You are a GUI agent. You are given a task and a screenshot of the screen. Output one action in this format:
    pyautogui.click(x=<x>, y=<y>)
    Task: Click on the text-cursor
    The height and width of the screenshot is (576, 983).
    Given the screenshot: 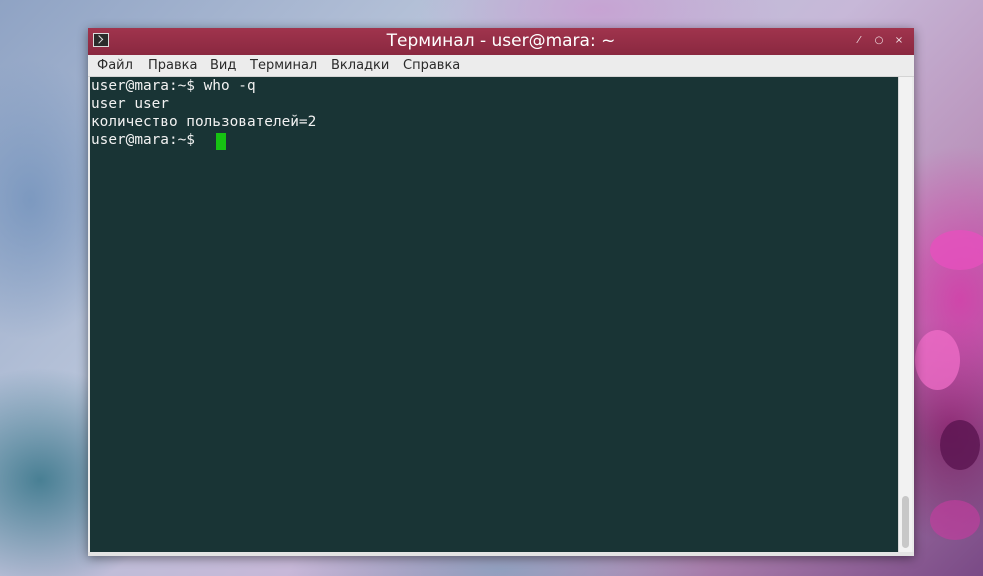 What is the action you would take?
    pyautogui.click(x=221, y=141)
    